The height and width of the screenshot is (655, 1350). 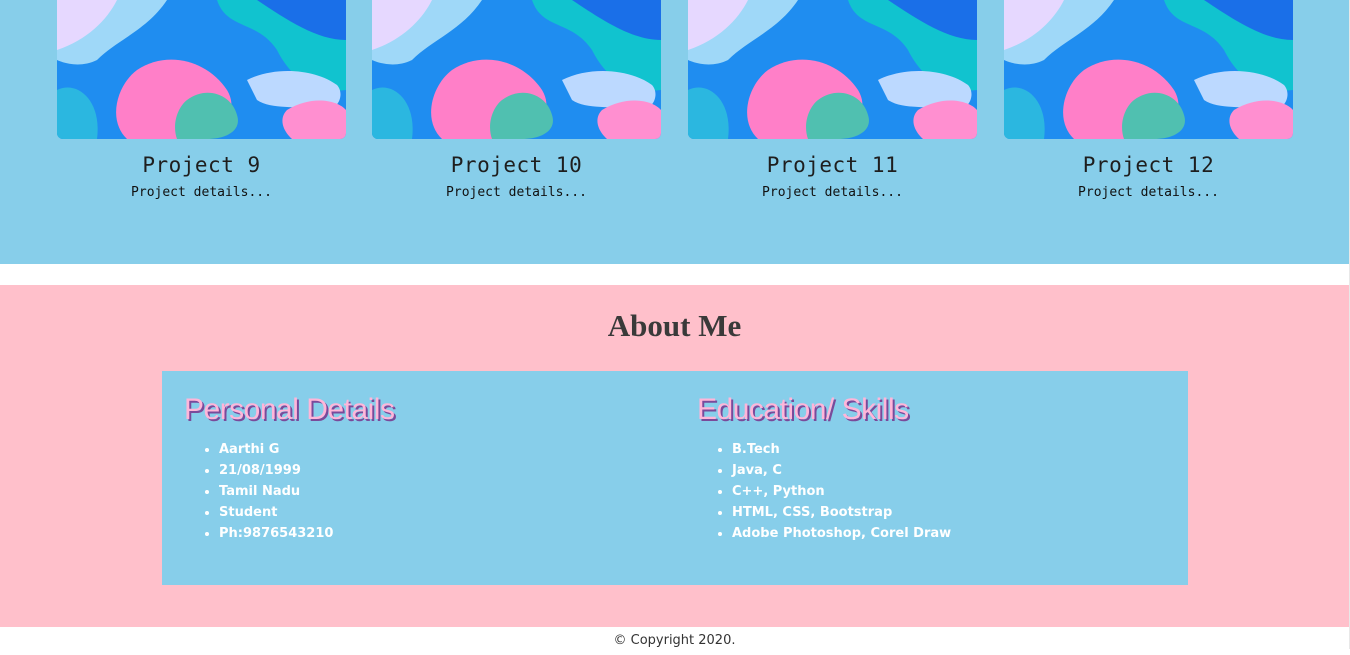 What do you see at coordinates (841, 512) in the screenshot?
I see `list-item: HTML, CSS, Bootstrap` at bounding box center [841, 512].